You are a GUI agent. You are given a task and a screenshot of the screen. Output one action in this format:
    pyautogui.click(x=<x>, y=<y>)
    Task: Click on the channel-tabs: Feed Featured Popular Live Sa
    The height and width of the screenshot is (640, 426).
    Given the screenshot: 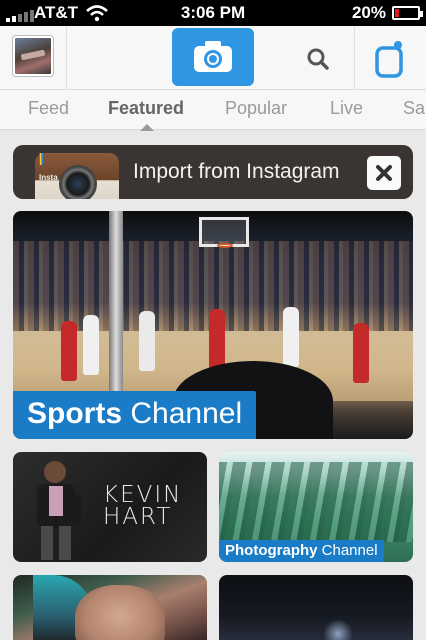 What is the action you would take?
    pyautogui.click(x=213, y=110)
    